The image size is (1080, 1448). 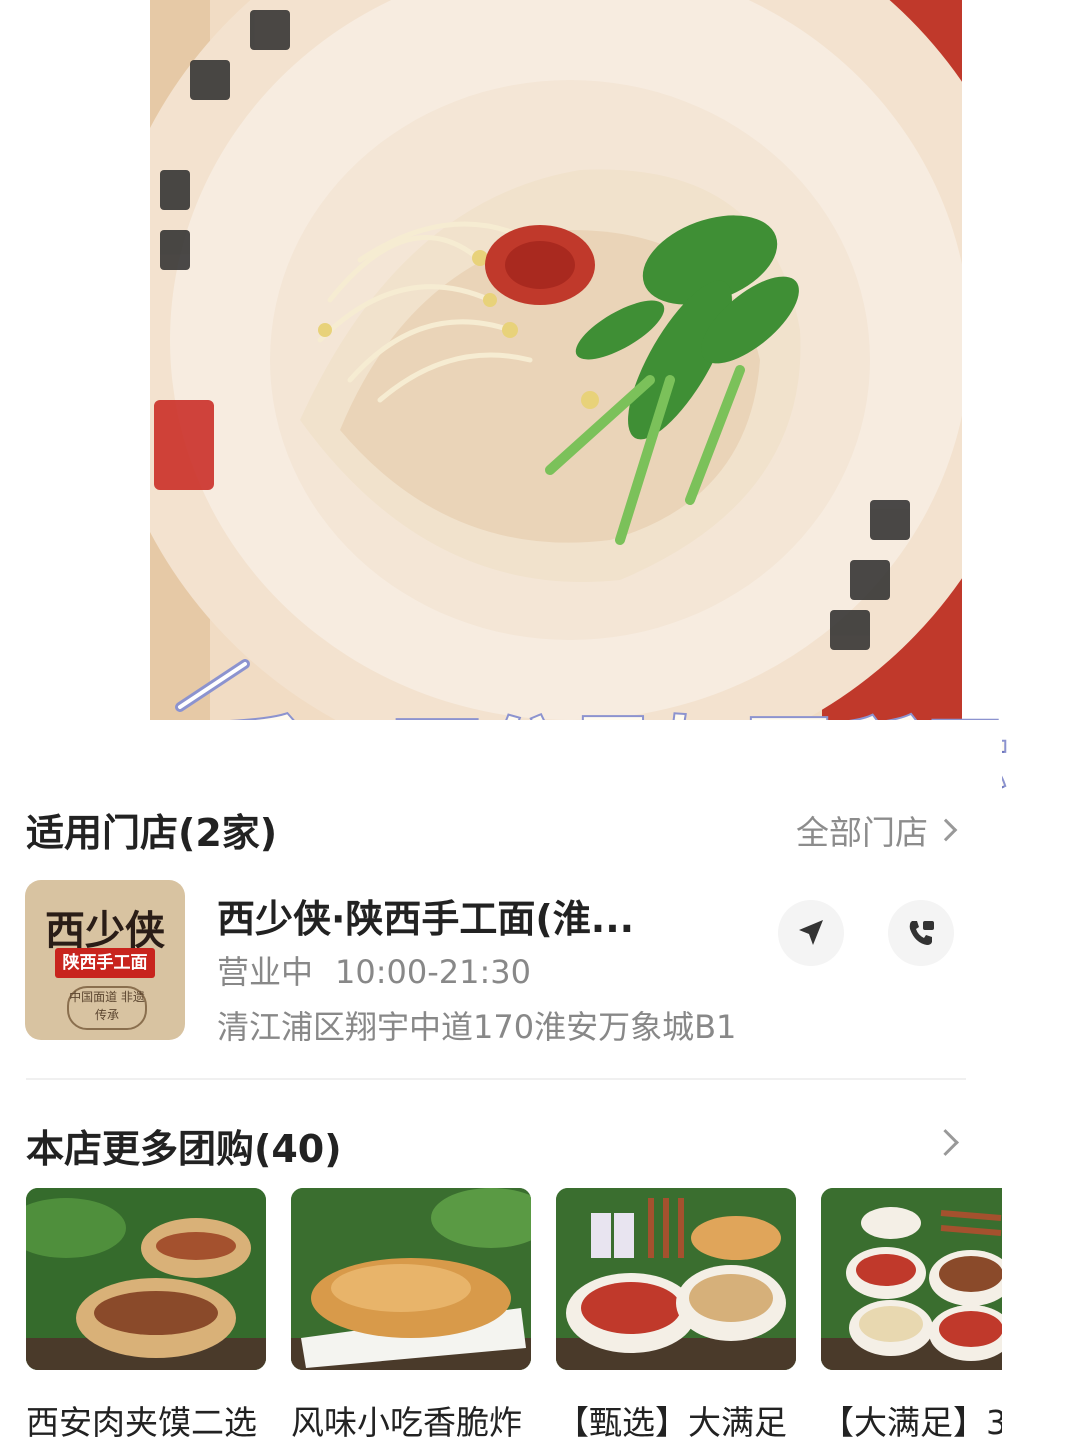 I want to click on logo-seal: 中国面道 非遗传承, so click(x=107, y=1008).